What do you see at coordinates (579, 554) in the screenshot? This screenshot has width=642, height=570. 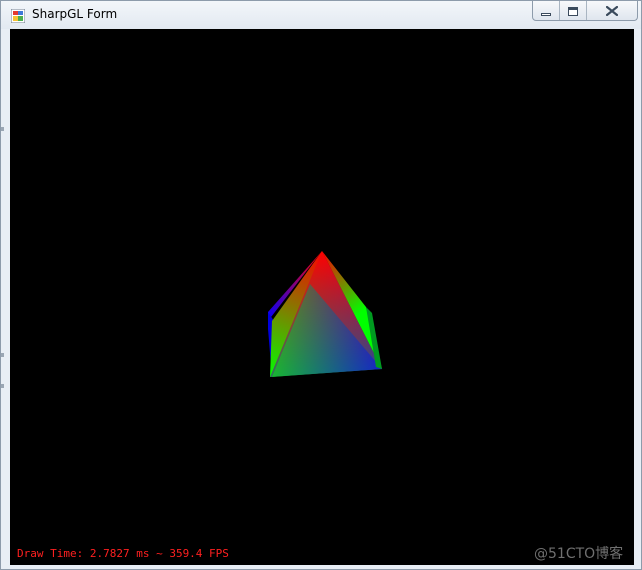 I see `watermark-text: @51CTO博客` at bounding box center [579, 554].